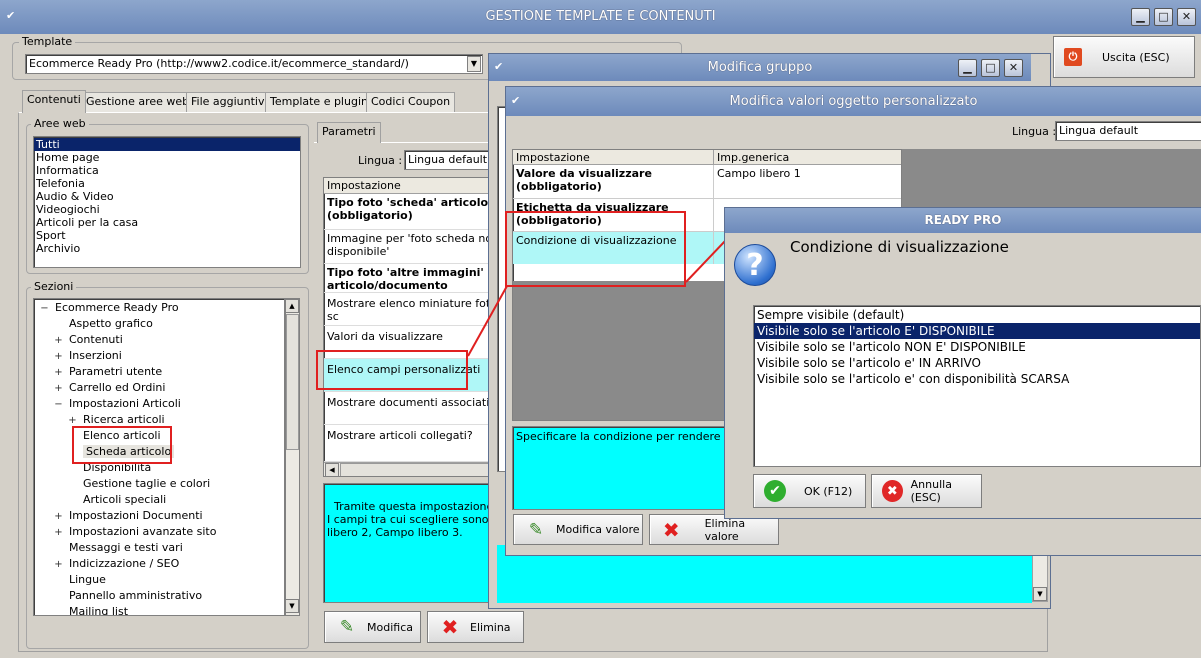 This screenshot has height=658, width=1201. Describe the element at coordinates (322, 102) in the screenshot. I see `tab-template-plugins: Template e plugins` at that location.